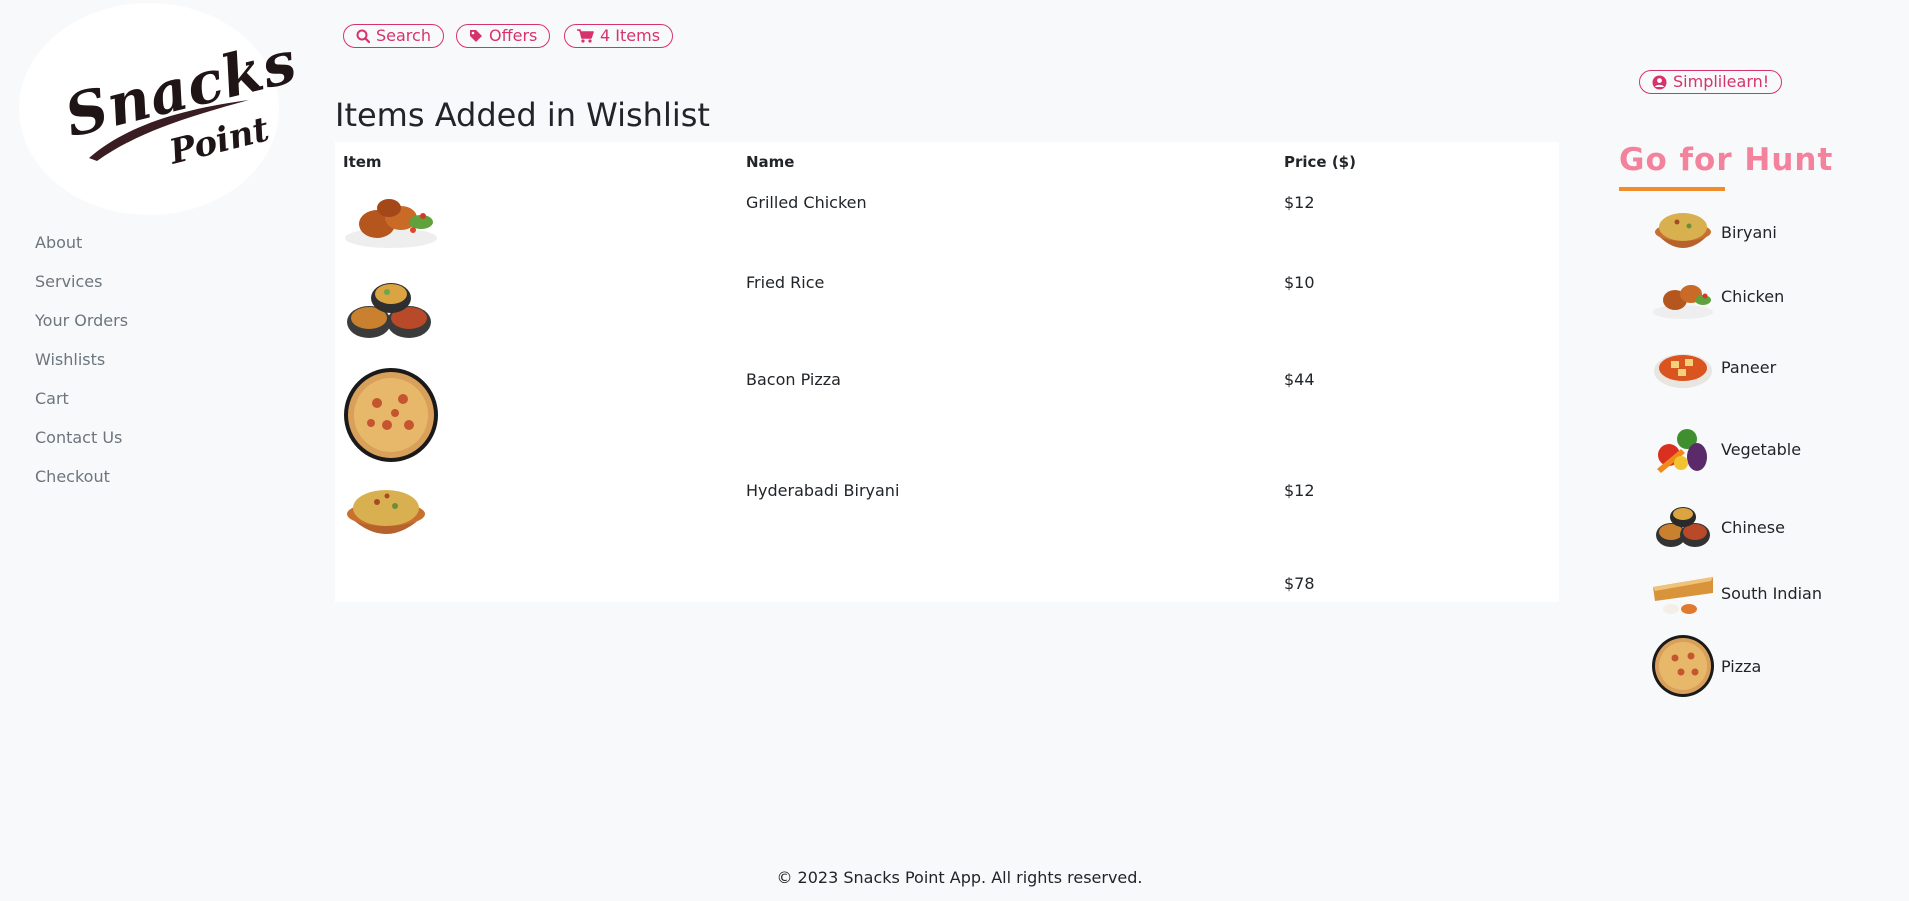 The height and width of the screenshot is (901, 1909). I want to click on hunt-title-underline, so click(1672, 189).